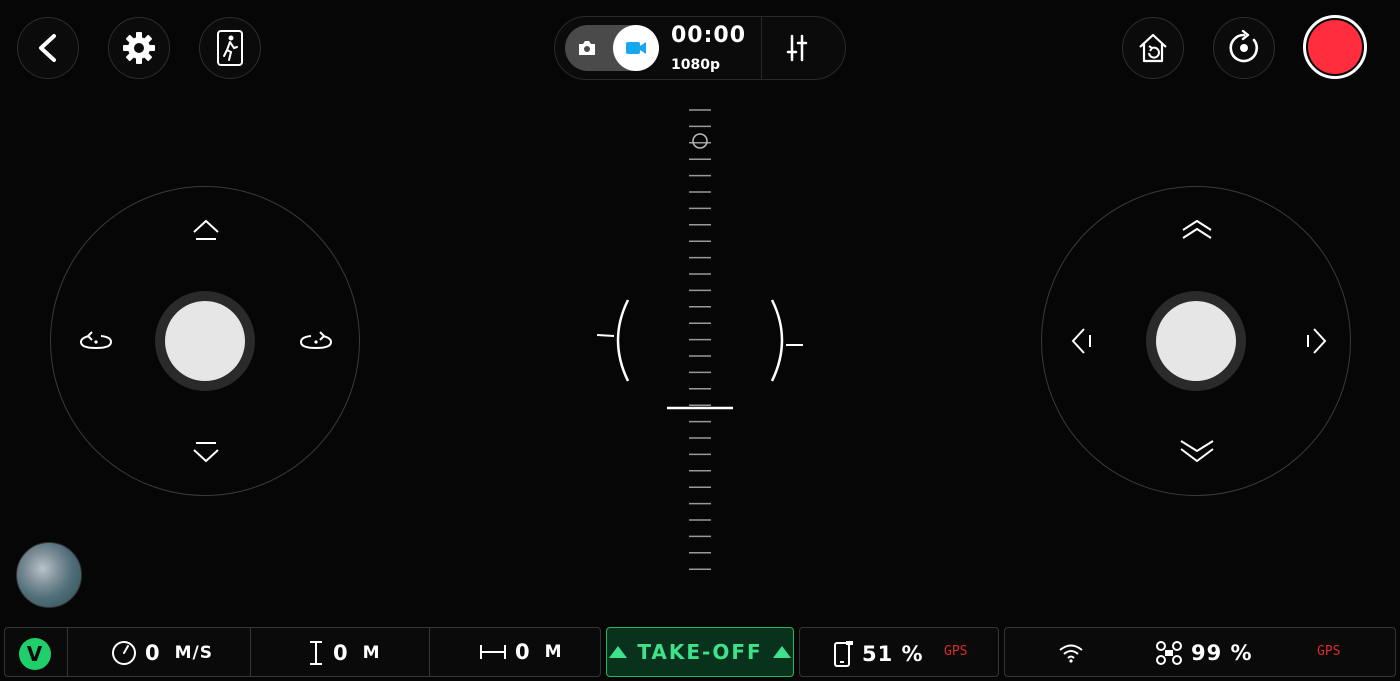 The width and height of the screenshot is (1400, 681). I want to click on phone-gps-status: GPS, so click(956, 651).